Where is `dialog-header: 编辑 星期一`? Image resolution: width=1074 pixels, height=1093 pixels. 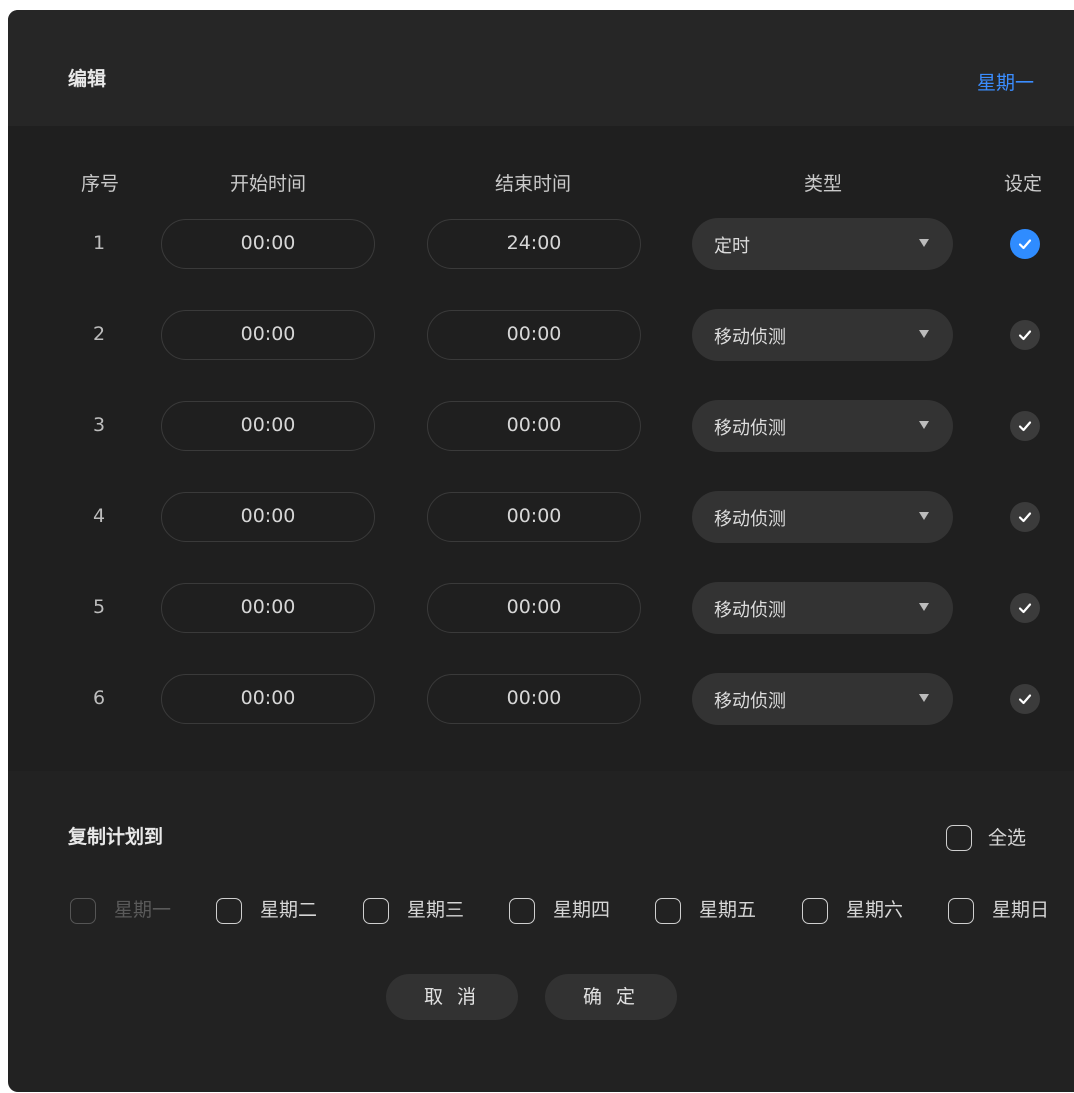 dialog-header: 编辑 星期一 is located at coordinates (541, 68).